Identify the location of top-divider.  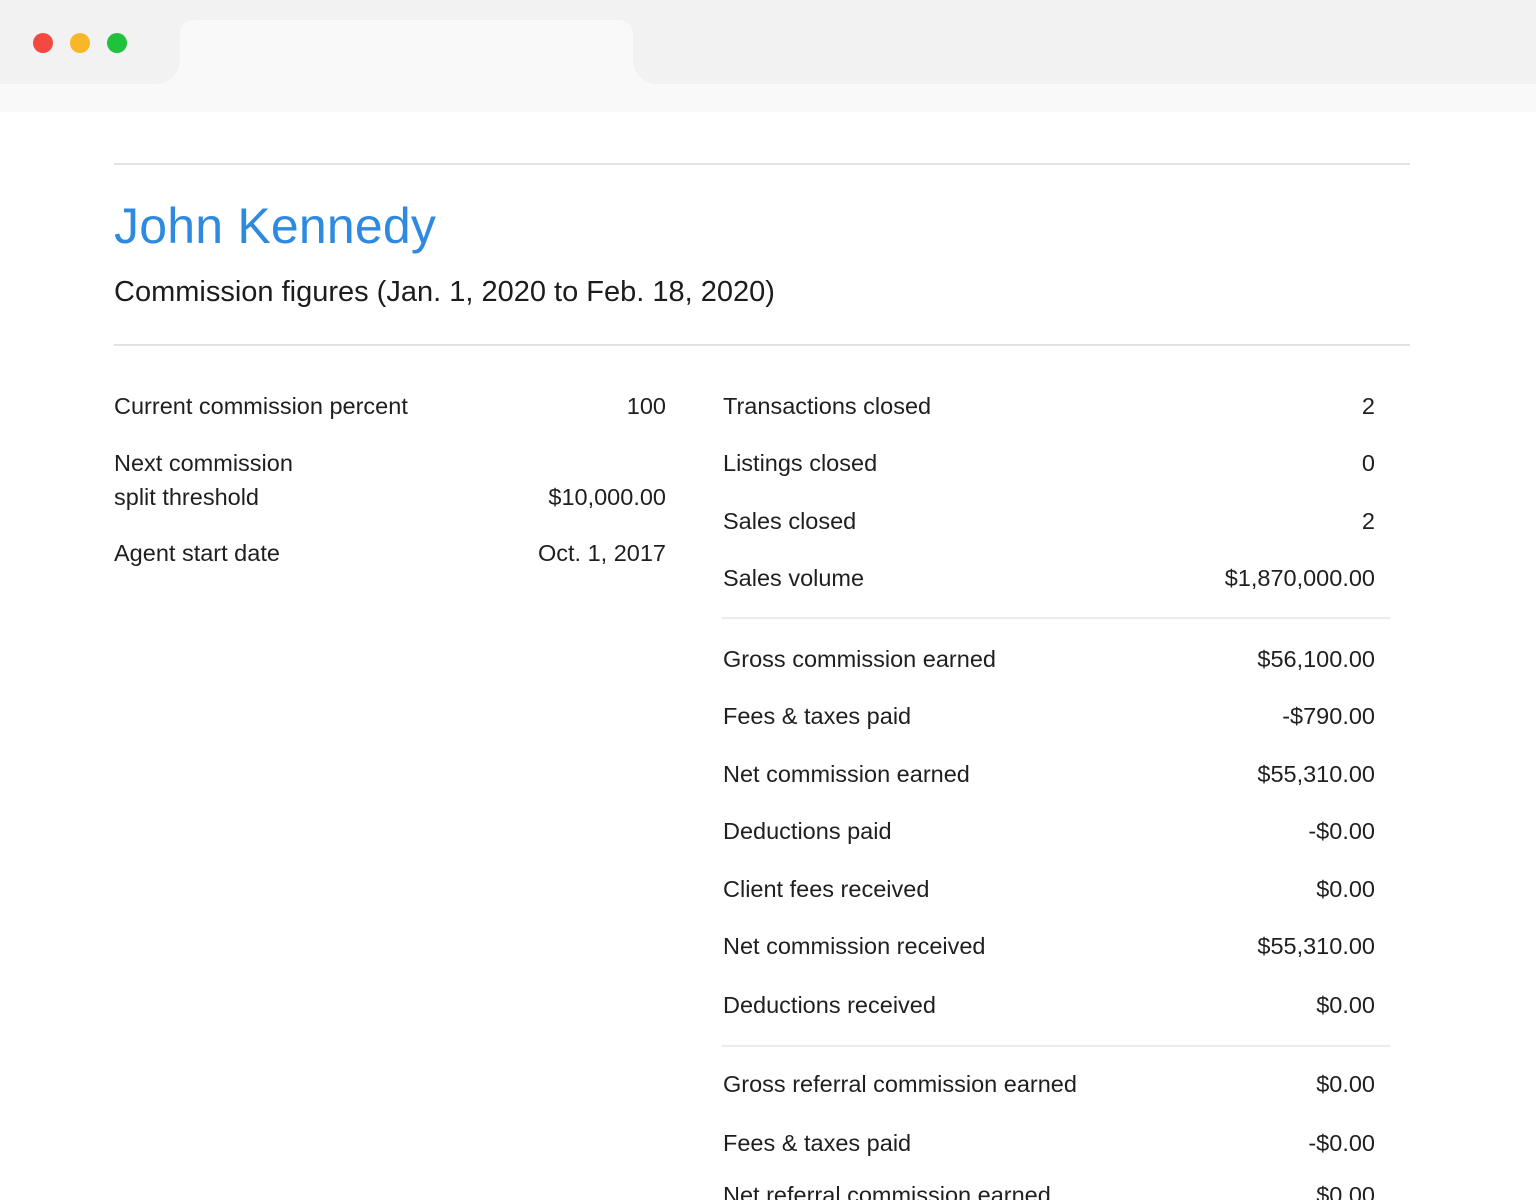
(762, 164).